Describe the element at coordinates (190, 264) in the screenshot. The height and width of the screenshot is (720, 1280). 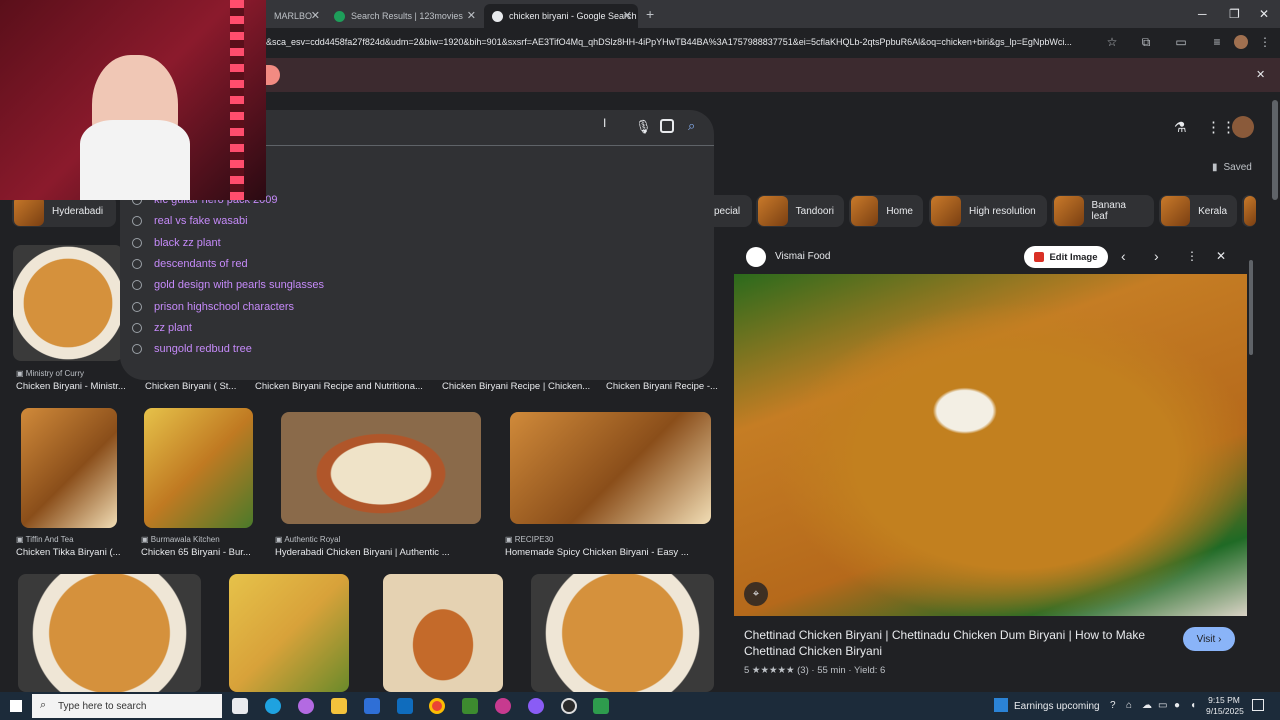
I see `suggestion-item: descendants of red` at that location.